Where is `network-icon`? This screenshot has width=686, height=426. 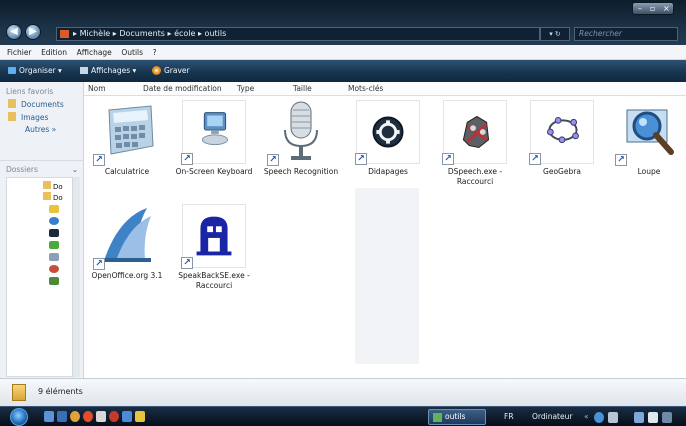 network-icon is located at coordinates (599, 417).